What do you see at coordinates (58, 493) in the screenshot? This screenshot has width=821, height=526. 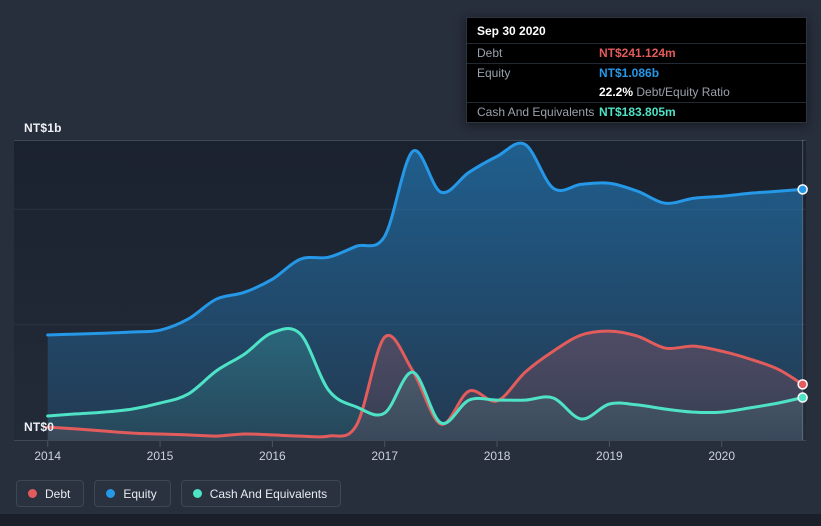 I see `legend-chip-debt-label: Debt` at bounding box center [58, 493].